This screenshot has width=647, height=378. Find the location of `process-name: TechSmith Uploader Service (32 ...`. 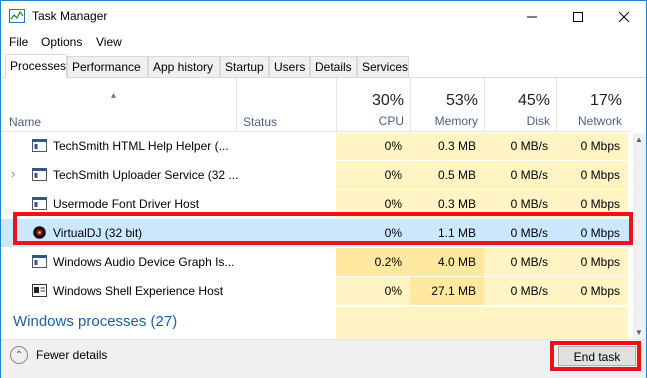

process-name: TechSmith Uploader Service (32 ... is located at coordinates (146, 175).